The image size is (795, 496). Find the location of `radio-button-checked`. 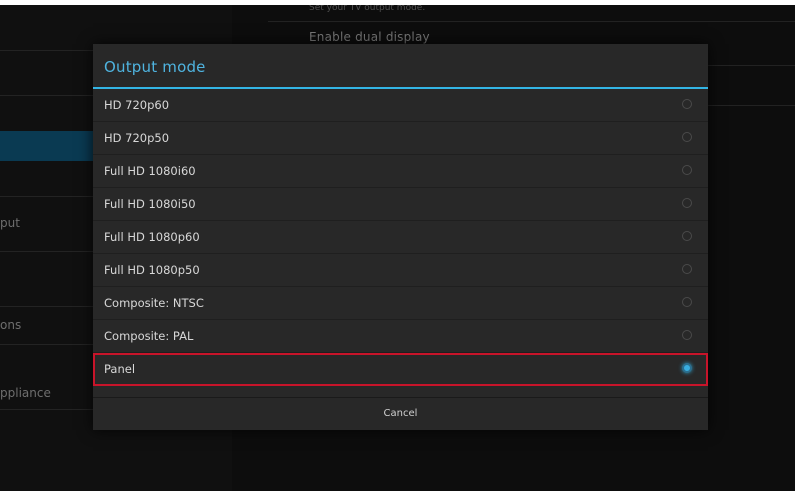

radio-button-checked is located at coordinates (687, 368).